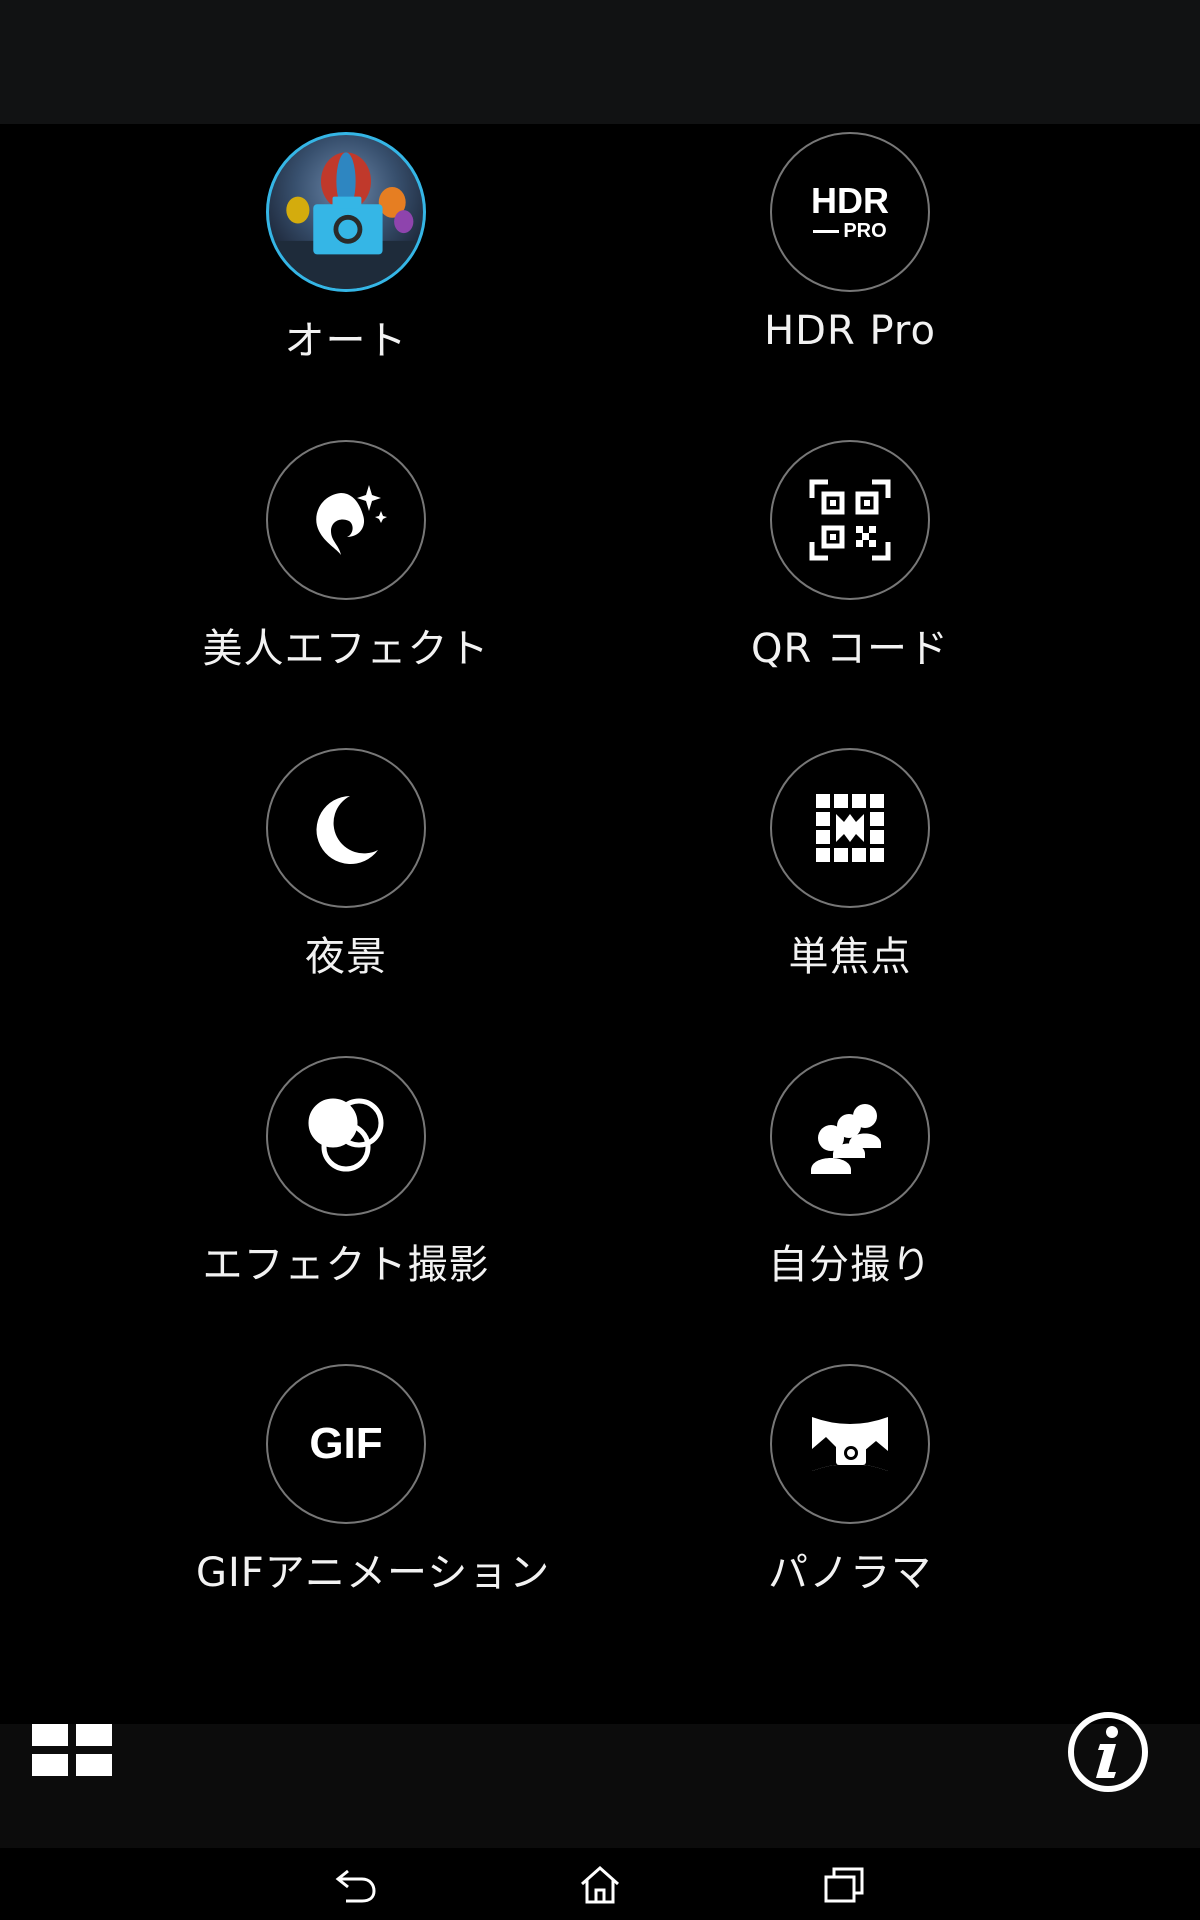 The height and width of the screenshot is (1920, 1200). I want to click on mode-effect: エフェクト撮影, so click(346, 1173).